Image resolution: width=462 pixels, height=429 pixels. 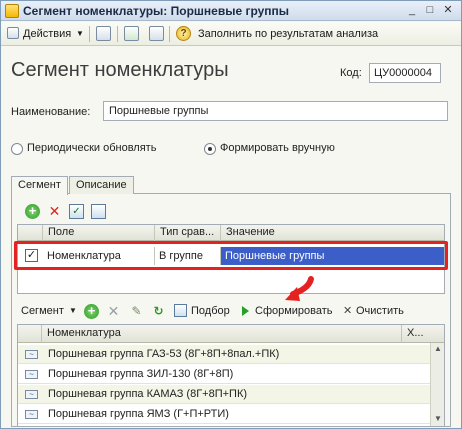 I want to click on list-item: ~ Поршневая группа ЗИЛ-130 (8Г+8П), so click(x=224, y=374).